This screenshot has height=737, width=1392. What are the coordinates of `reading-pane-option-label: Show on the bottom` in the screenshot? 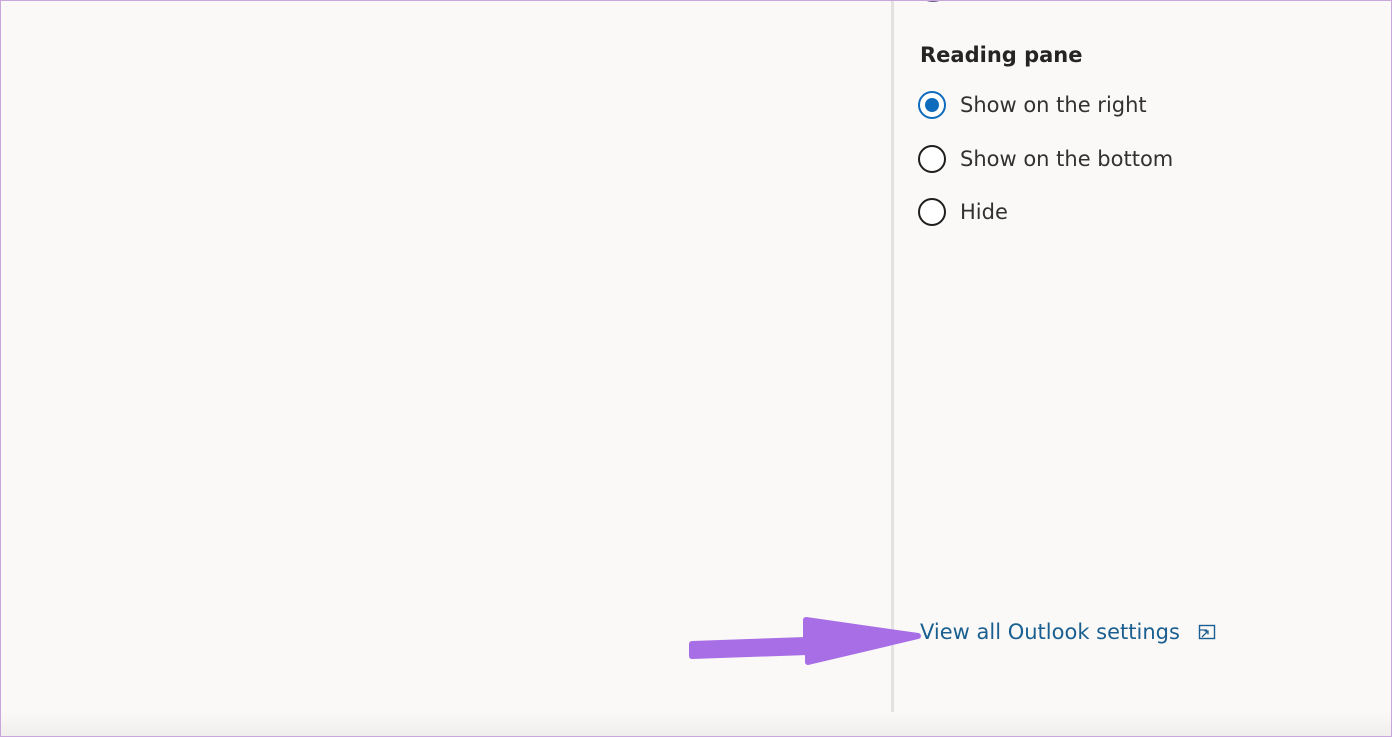 It's located at (1067, 159).